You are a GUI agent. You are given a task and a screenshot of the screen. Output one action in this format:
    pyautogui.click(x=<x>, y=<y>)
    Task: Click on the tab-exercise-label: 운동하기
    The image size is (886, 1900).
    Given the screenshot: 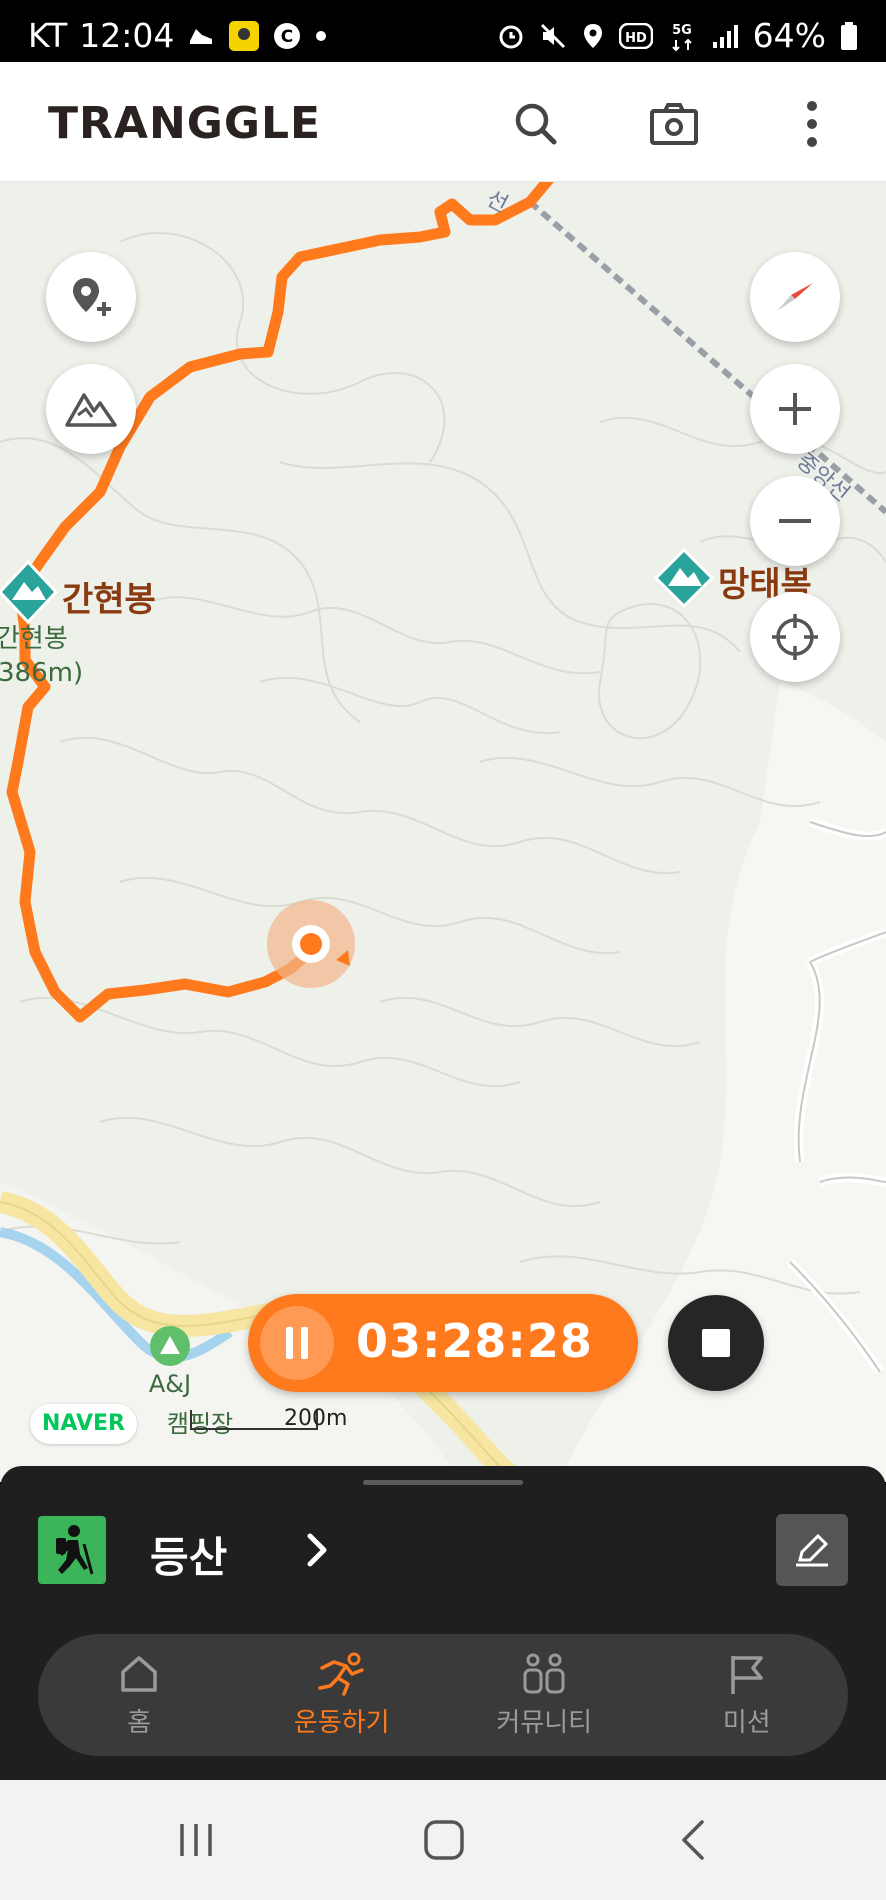 What is the action you would take?
    pyautogui.click(x=341, y=1722)
    